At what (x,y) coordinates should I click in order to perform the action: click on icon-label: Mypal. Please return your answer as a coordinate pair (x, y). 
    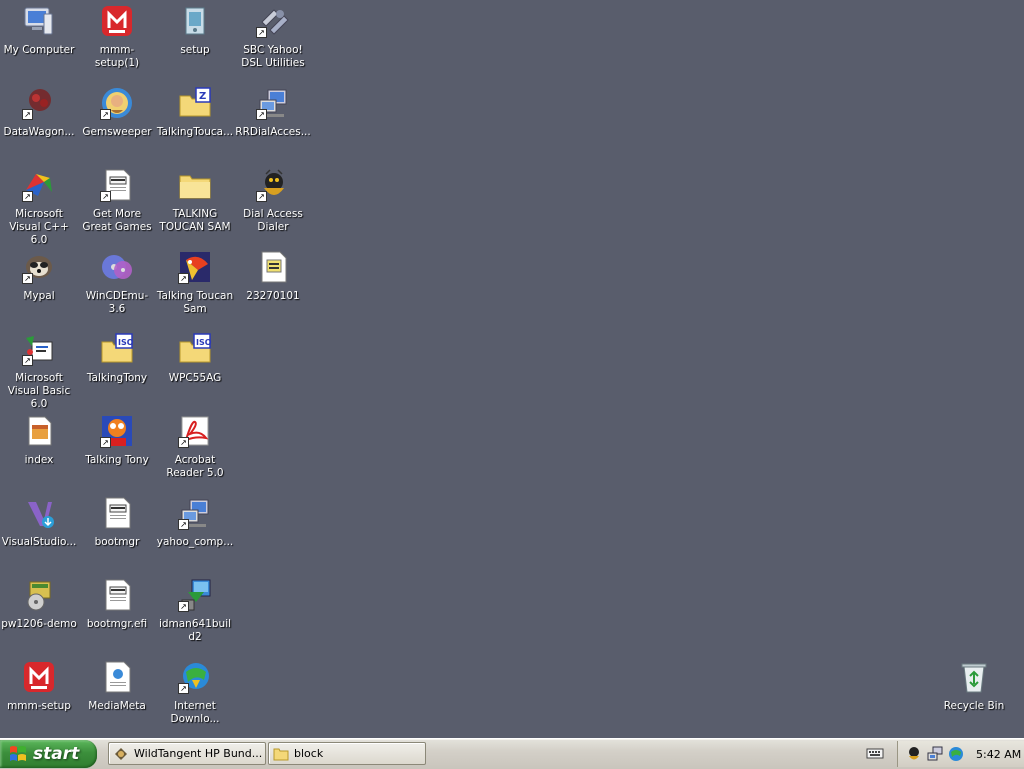
    Looking at the image, I should click on (39, 296).